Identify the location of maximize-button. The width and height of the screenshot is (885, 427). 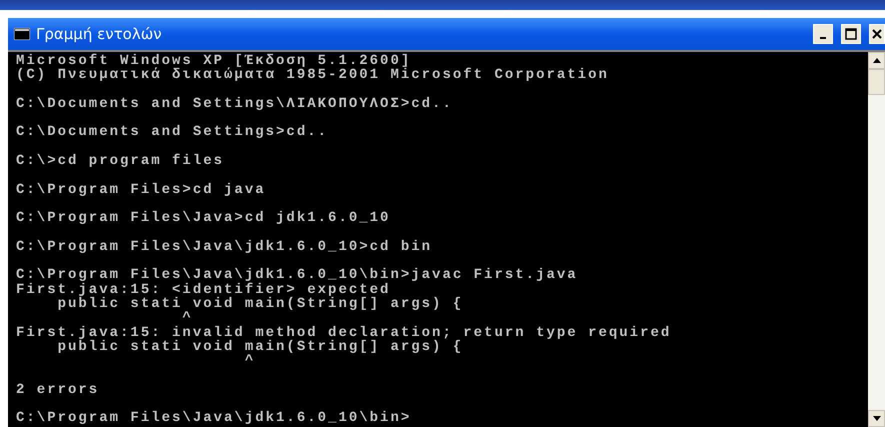
(851, 34).